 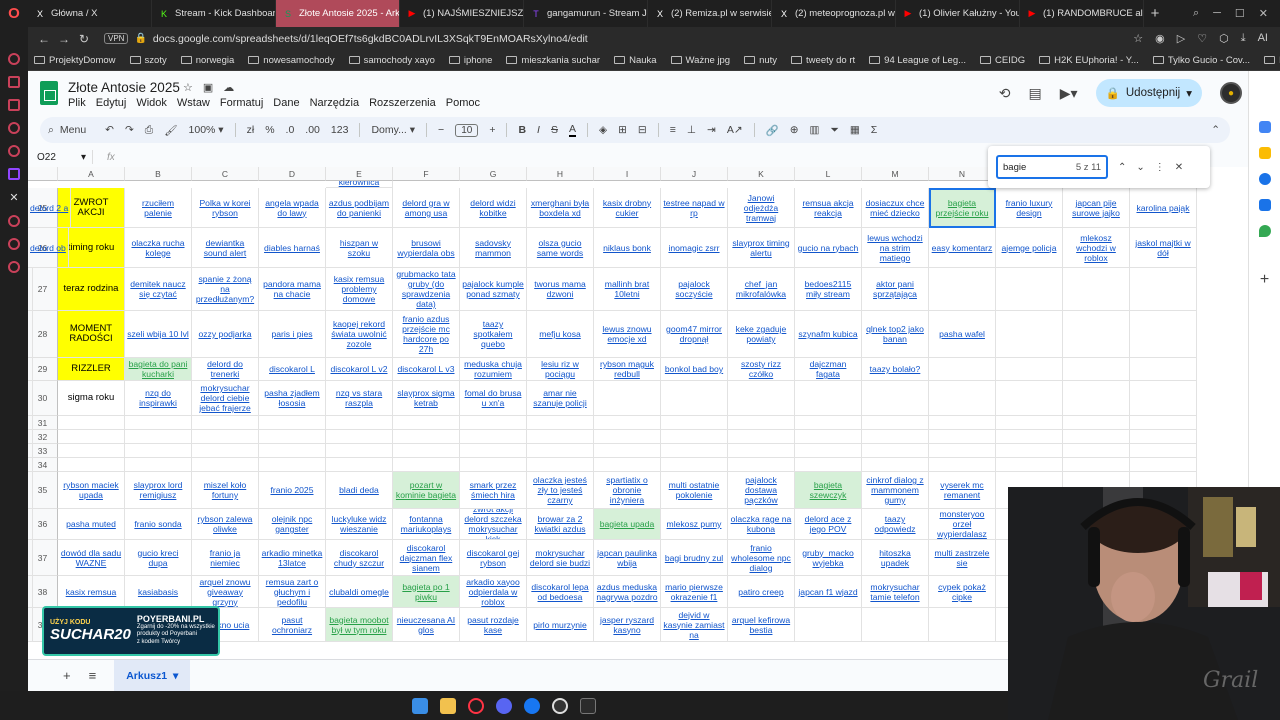 I want to click on grid-cell: Polka w korei rybson, so click(x=225, y=208).